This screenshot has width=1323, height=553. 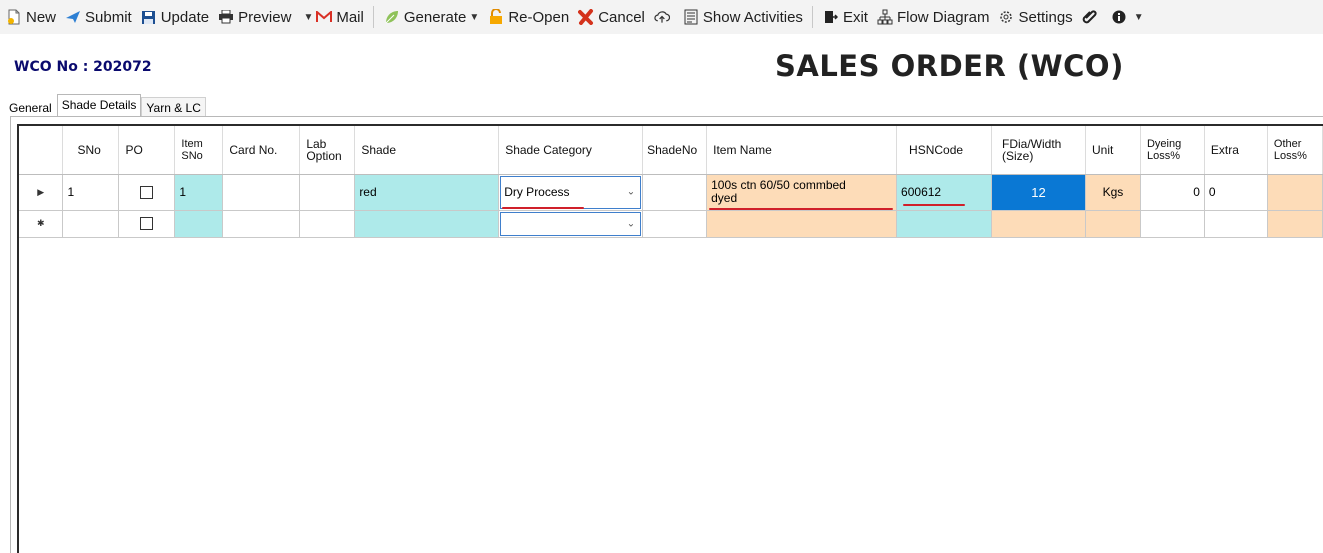 What do you see at coordinates (1038, 192) in the screenshot?
I see `cell-fdia-width: 12` at bounding box center [1038, 192].